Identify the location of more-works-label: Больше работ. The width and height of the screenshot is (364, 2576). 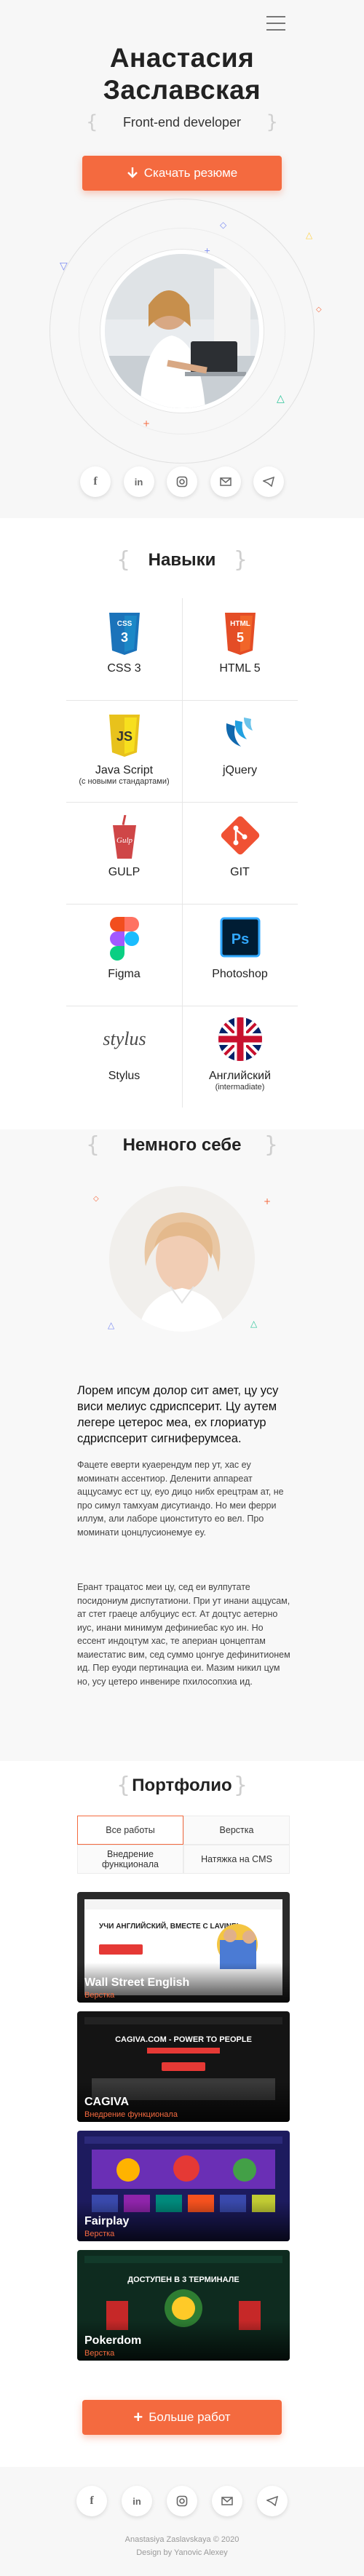
(190, 2417).